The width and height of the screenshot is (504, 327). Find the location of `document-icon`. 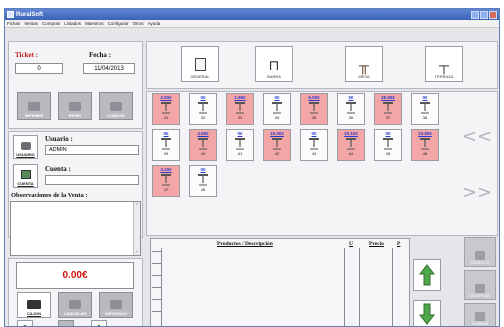

document-icon is located at coordinates (200, 64).